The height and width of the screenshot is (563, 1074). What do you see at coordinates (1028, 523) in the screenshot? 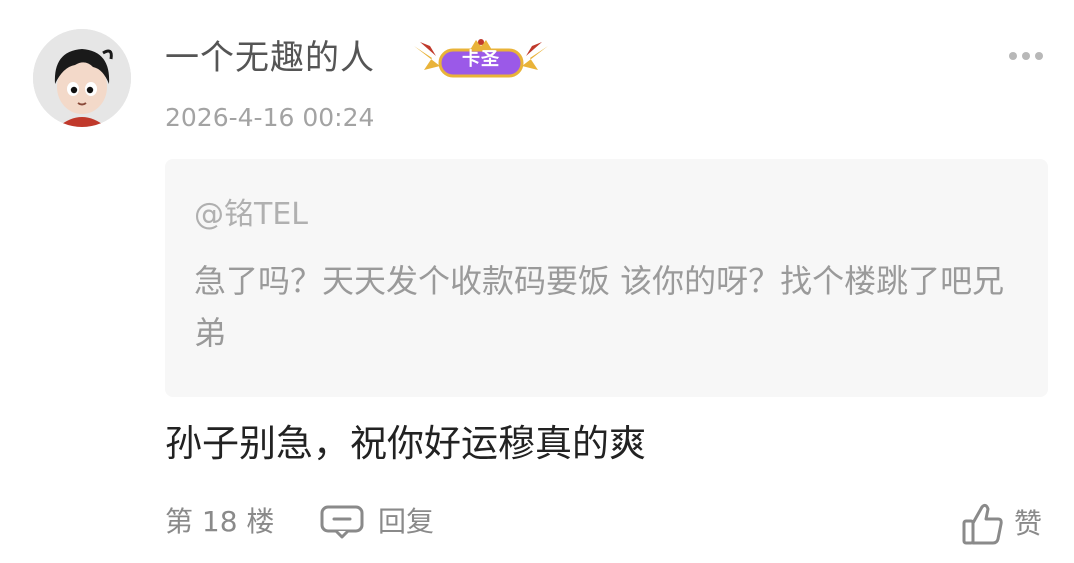
I see `like-label: 赞` at bounding box center [1028, 523].